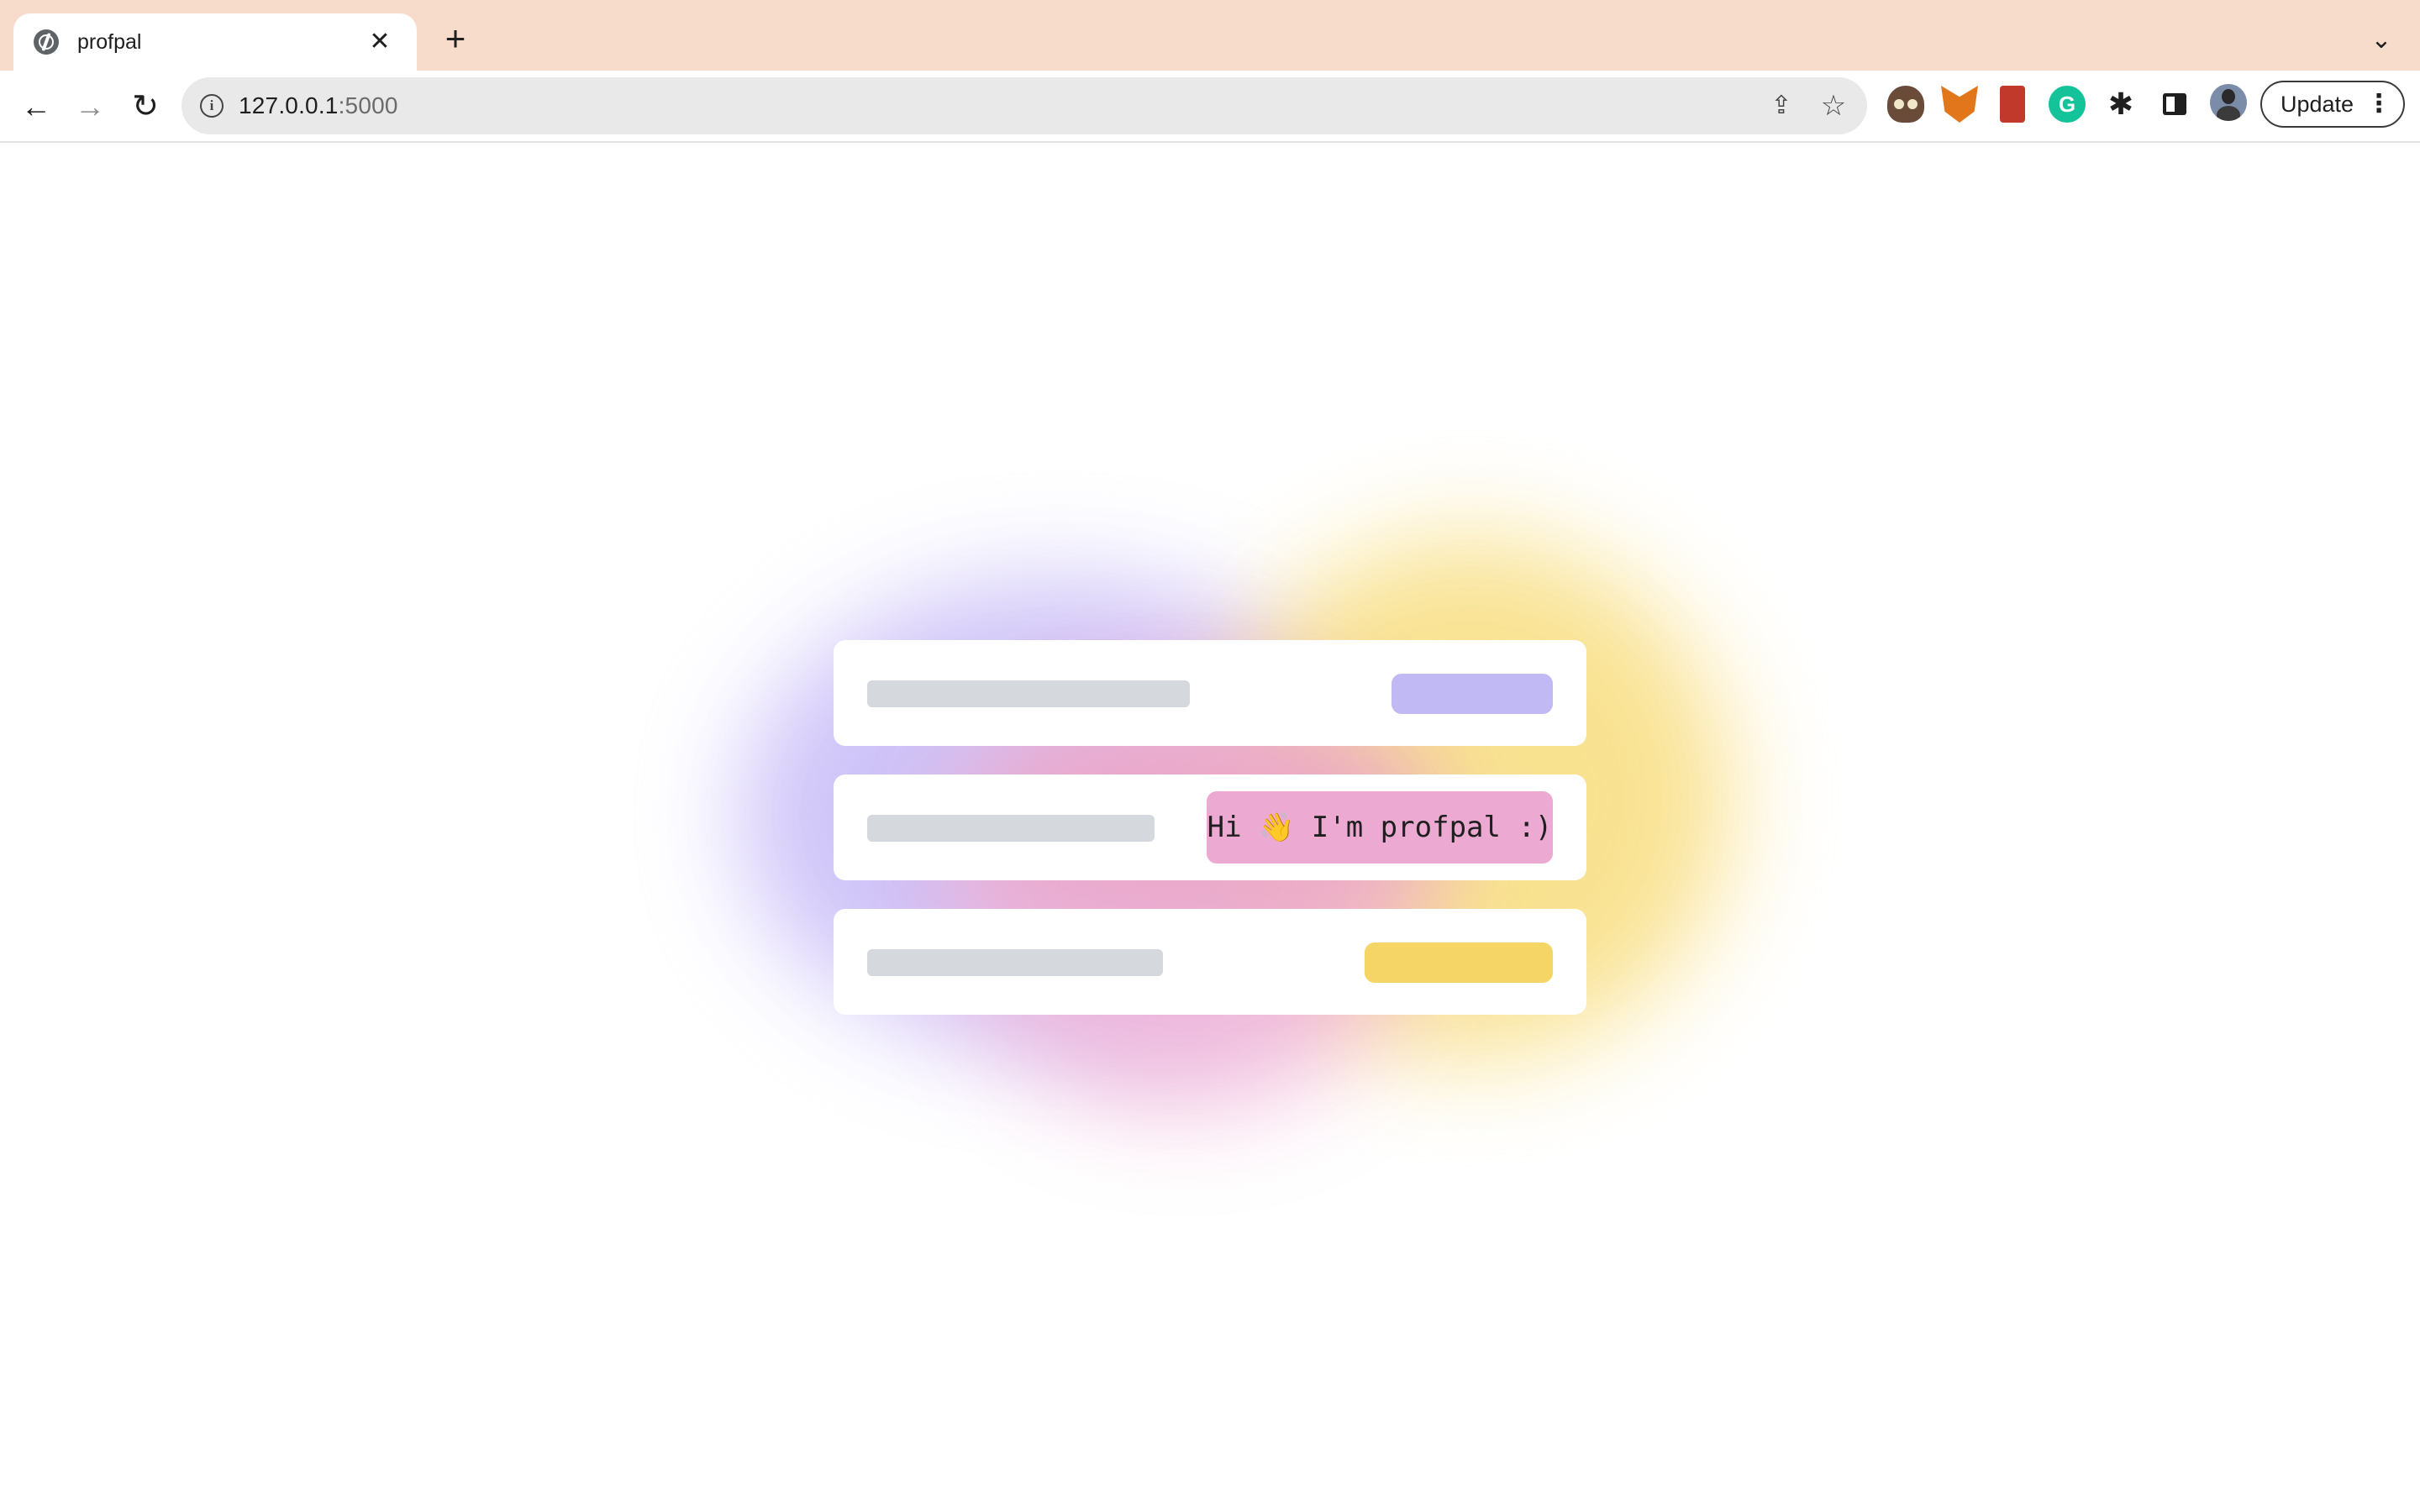  Describe the element at coordinates (1906, 104) in the screenshot. I see `owl-extension-icon` at that location.